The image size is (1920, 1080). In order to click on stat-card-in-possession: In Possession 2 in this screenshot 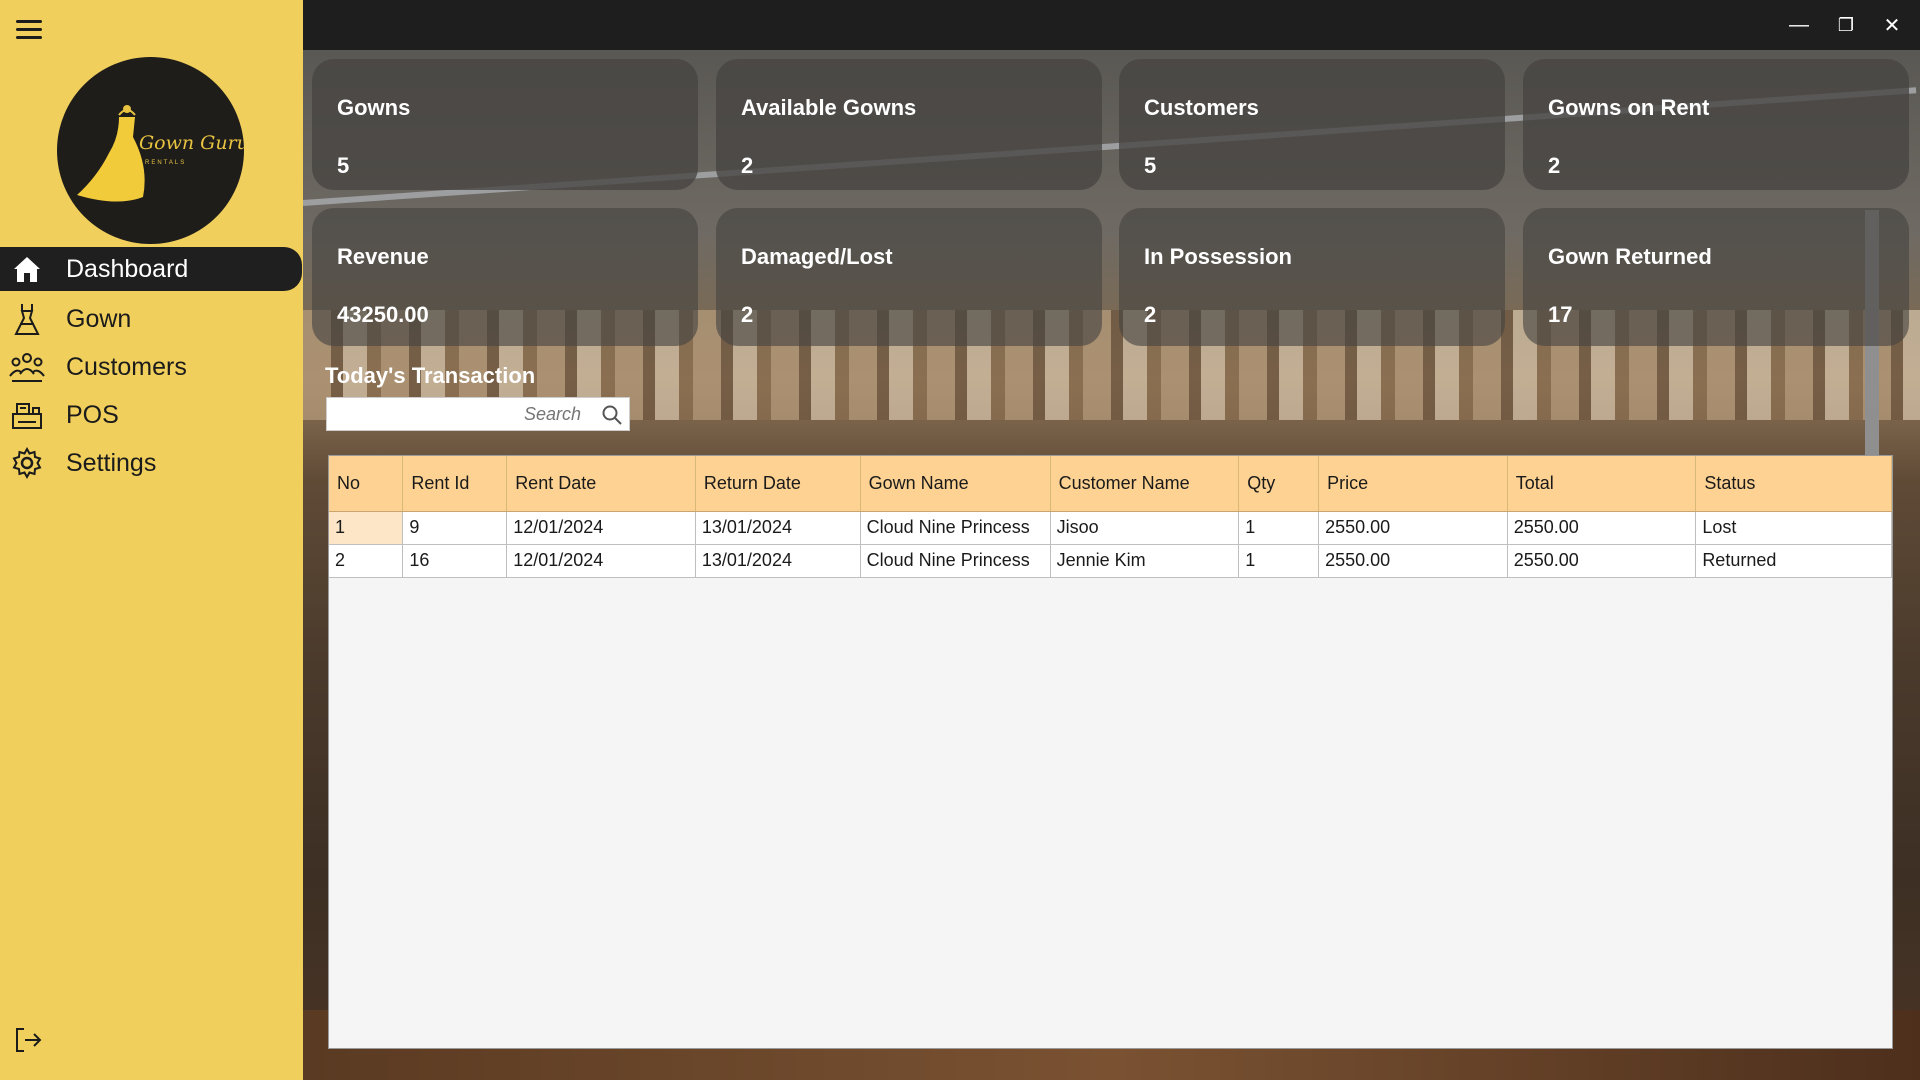, I will do `click(1312, 277)`.